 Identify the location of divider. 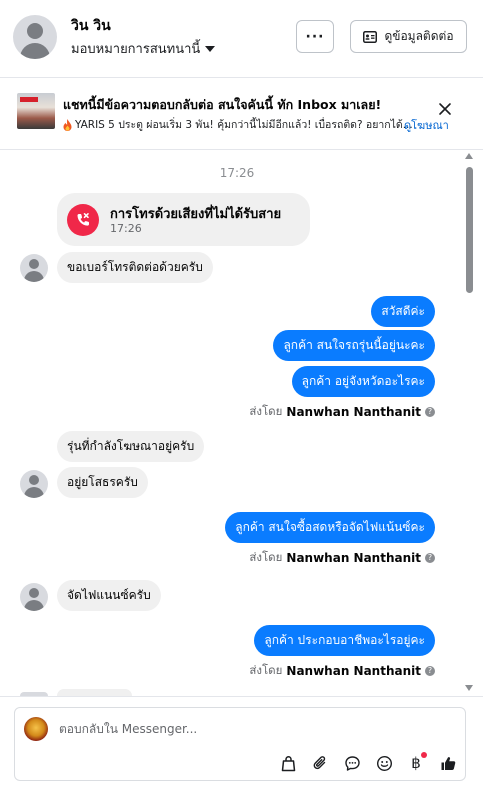
(241, 696).